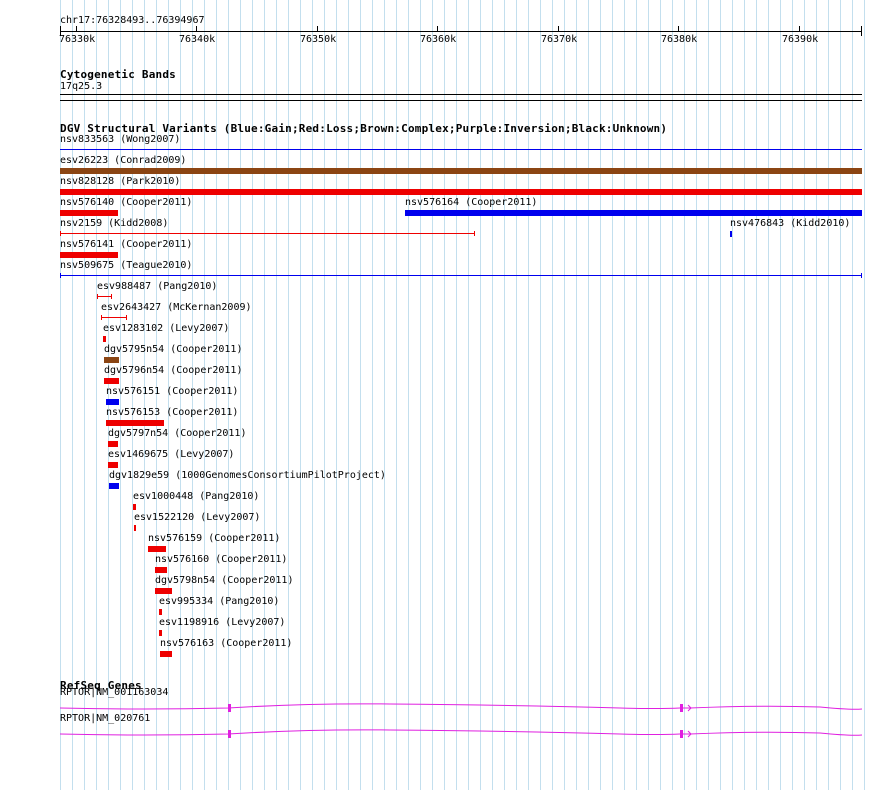  What do you see at coordinates (114, 224) in the screenshot?
I see `dgv-feature-label: nsv2159 (Kidd2008)` at bounding box center [114, 224].